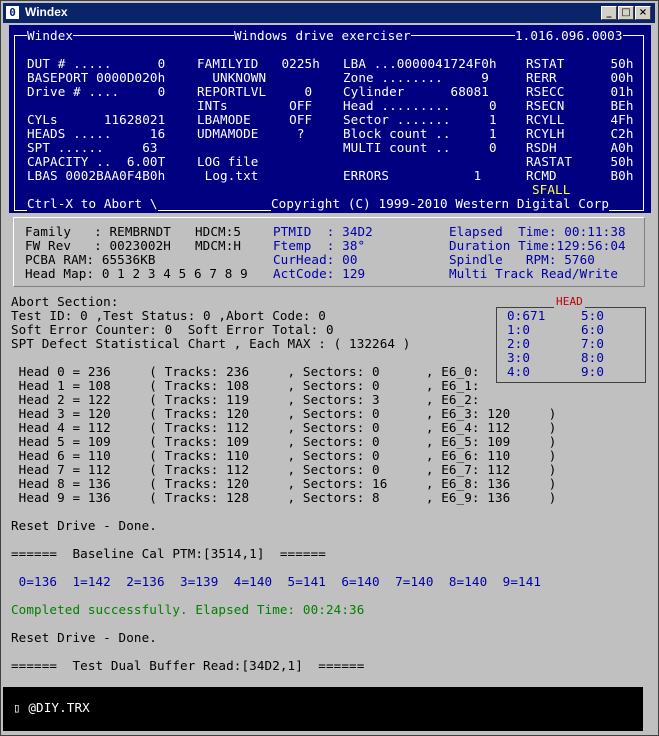 This screenshot has width=659, height=736. Describe the element at coordinates (537, 245) in the screenshot. I see `drive-info-field: Duration Time:129:56:04` at that location.